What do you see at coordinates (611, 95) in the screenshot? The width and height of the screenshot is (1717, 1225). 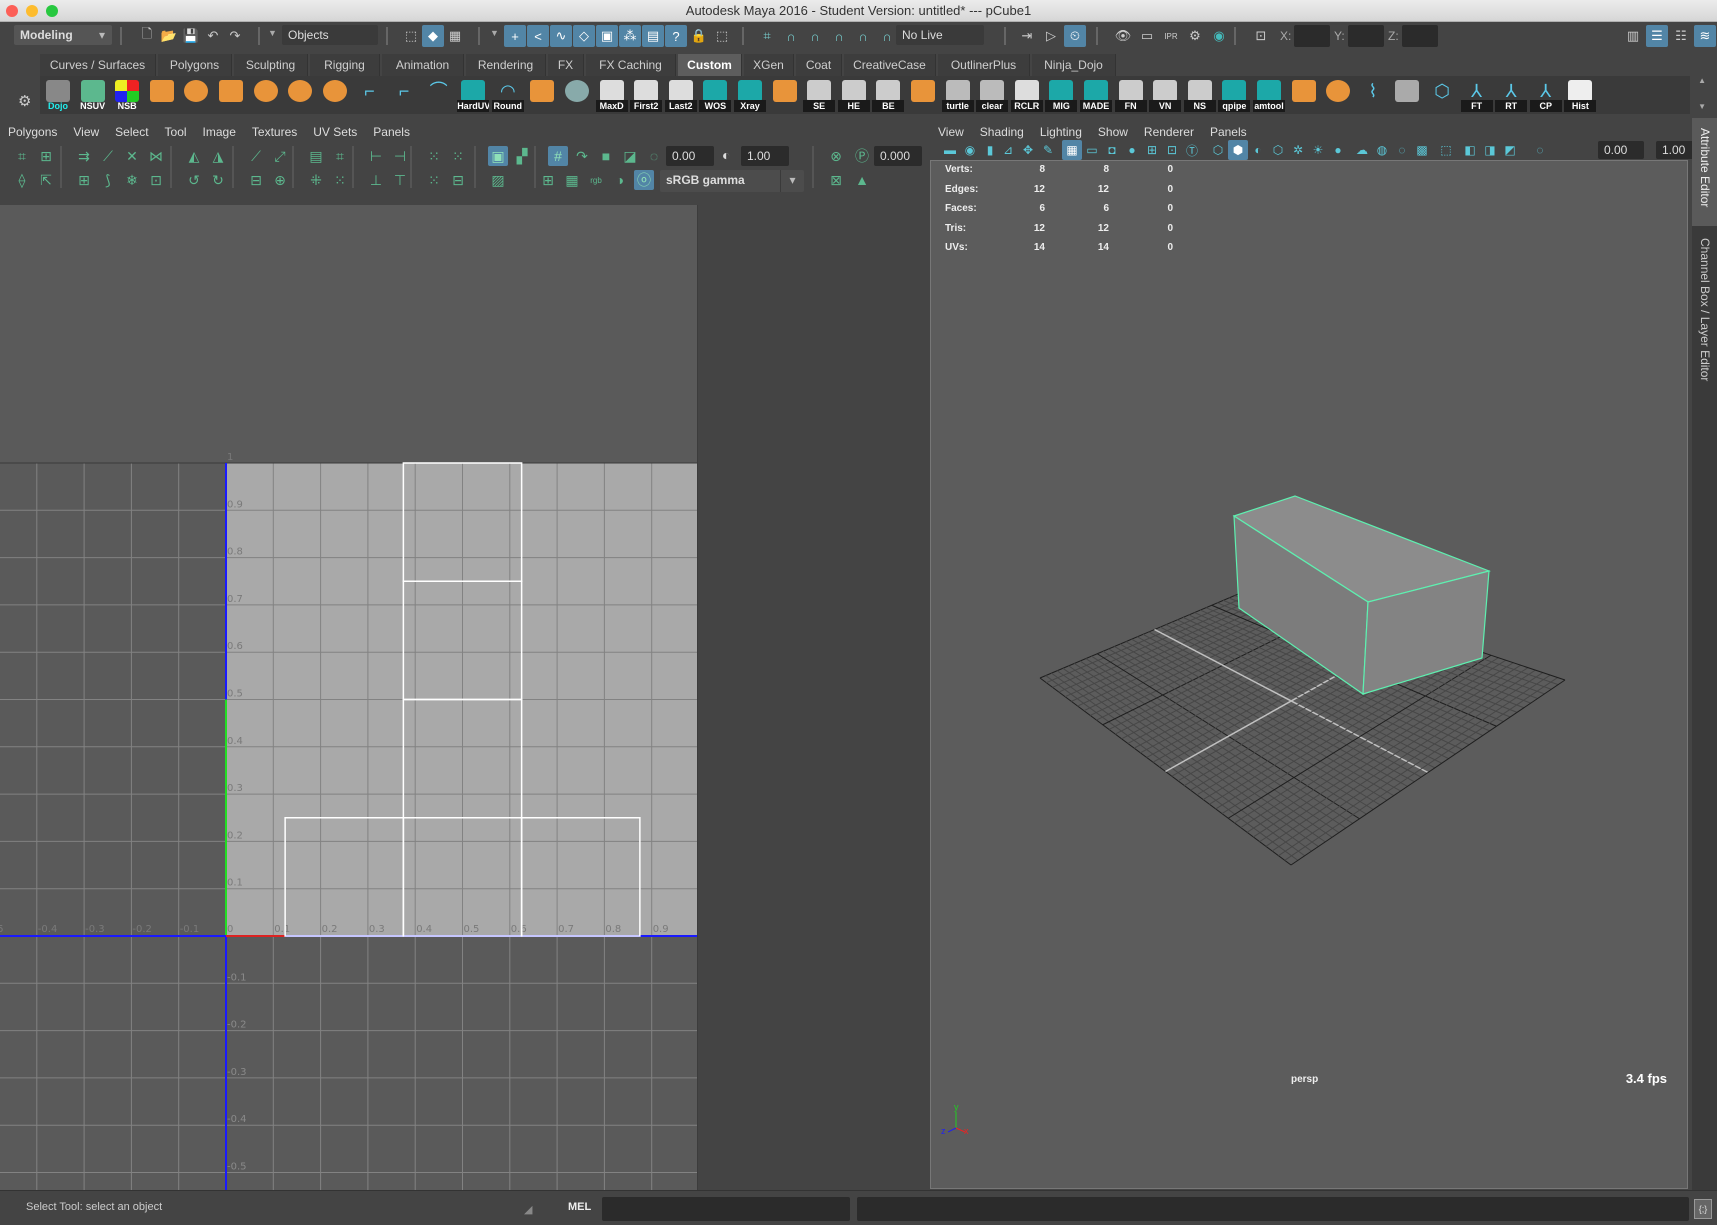 I see `shelf-button-maxd: MaxD` at bounding box center [611, 95].